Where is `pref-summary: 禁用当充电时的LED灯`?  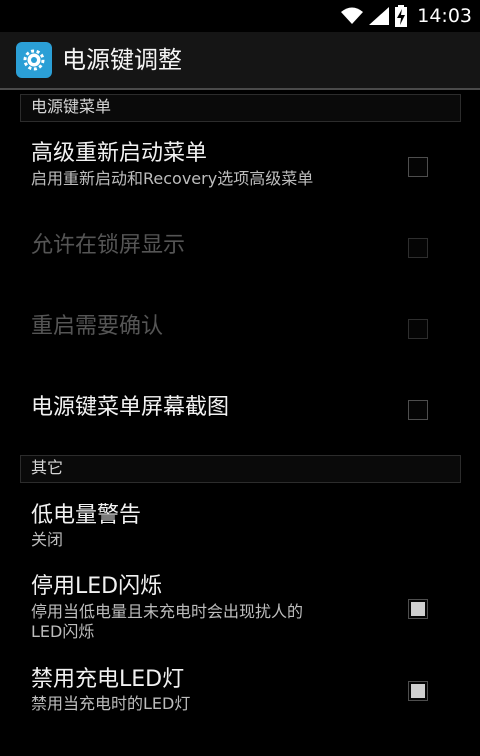
pref-summary: 禁用当充电时的LED灯 is located at coordinates (111, 703).